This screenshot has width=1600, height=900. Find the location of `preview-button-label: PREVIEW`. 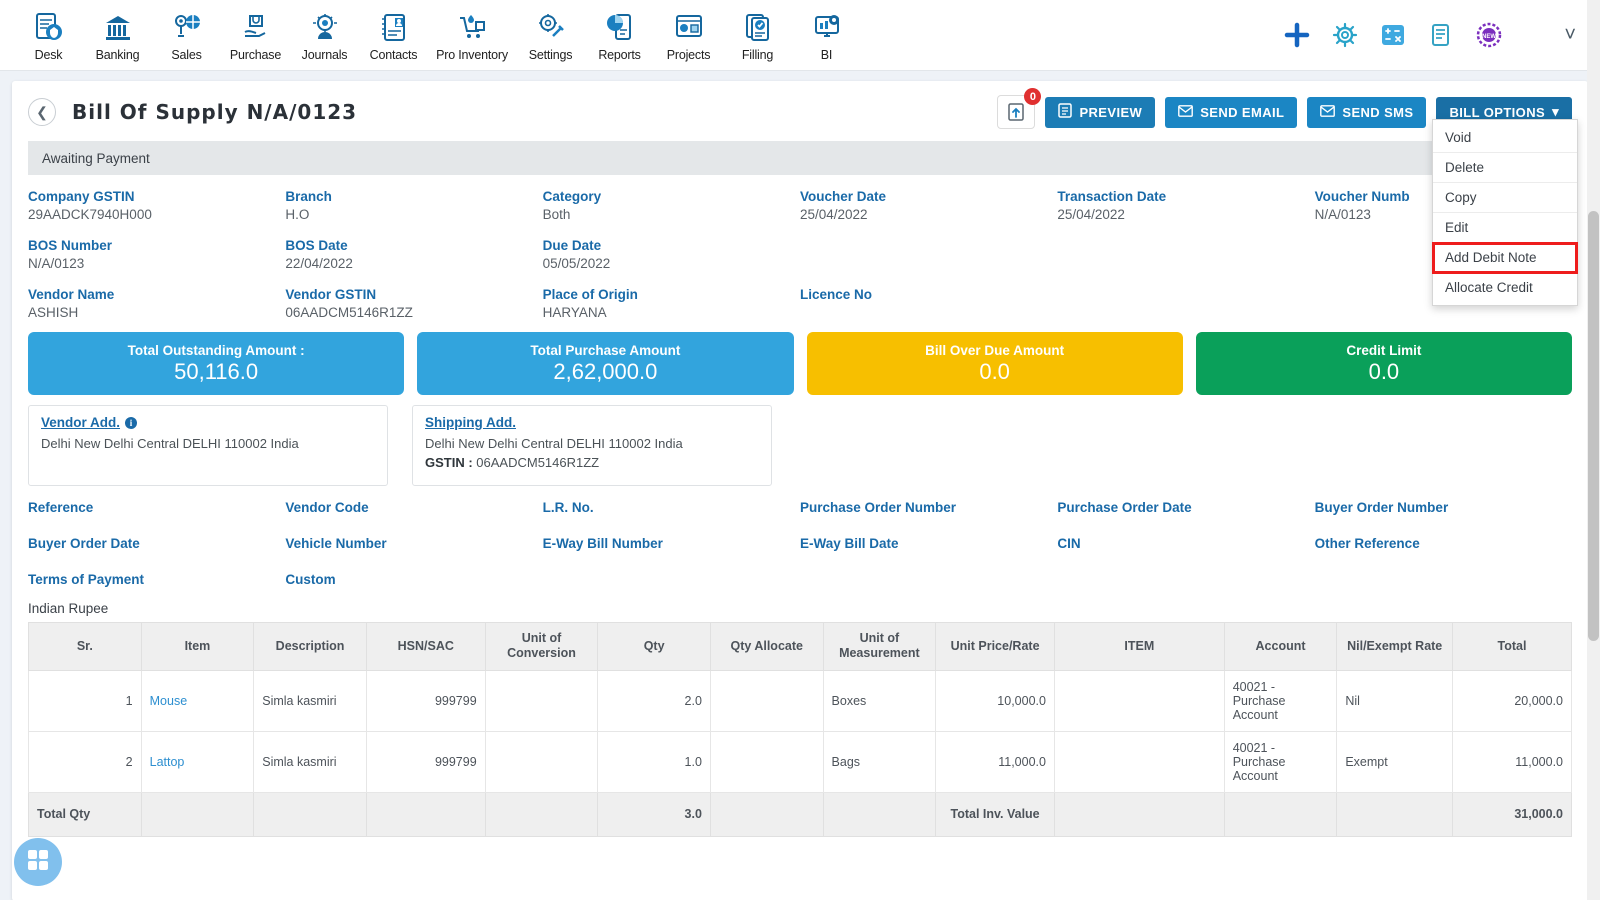

preview-button-label: PREVIEW is located at coordinates (1111, 112).